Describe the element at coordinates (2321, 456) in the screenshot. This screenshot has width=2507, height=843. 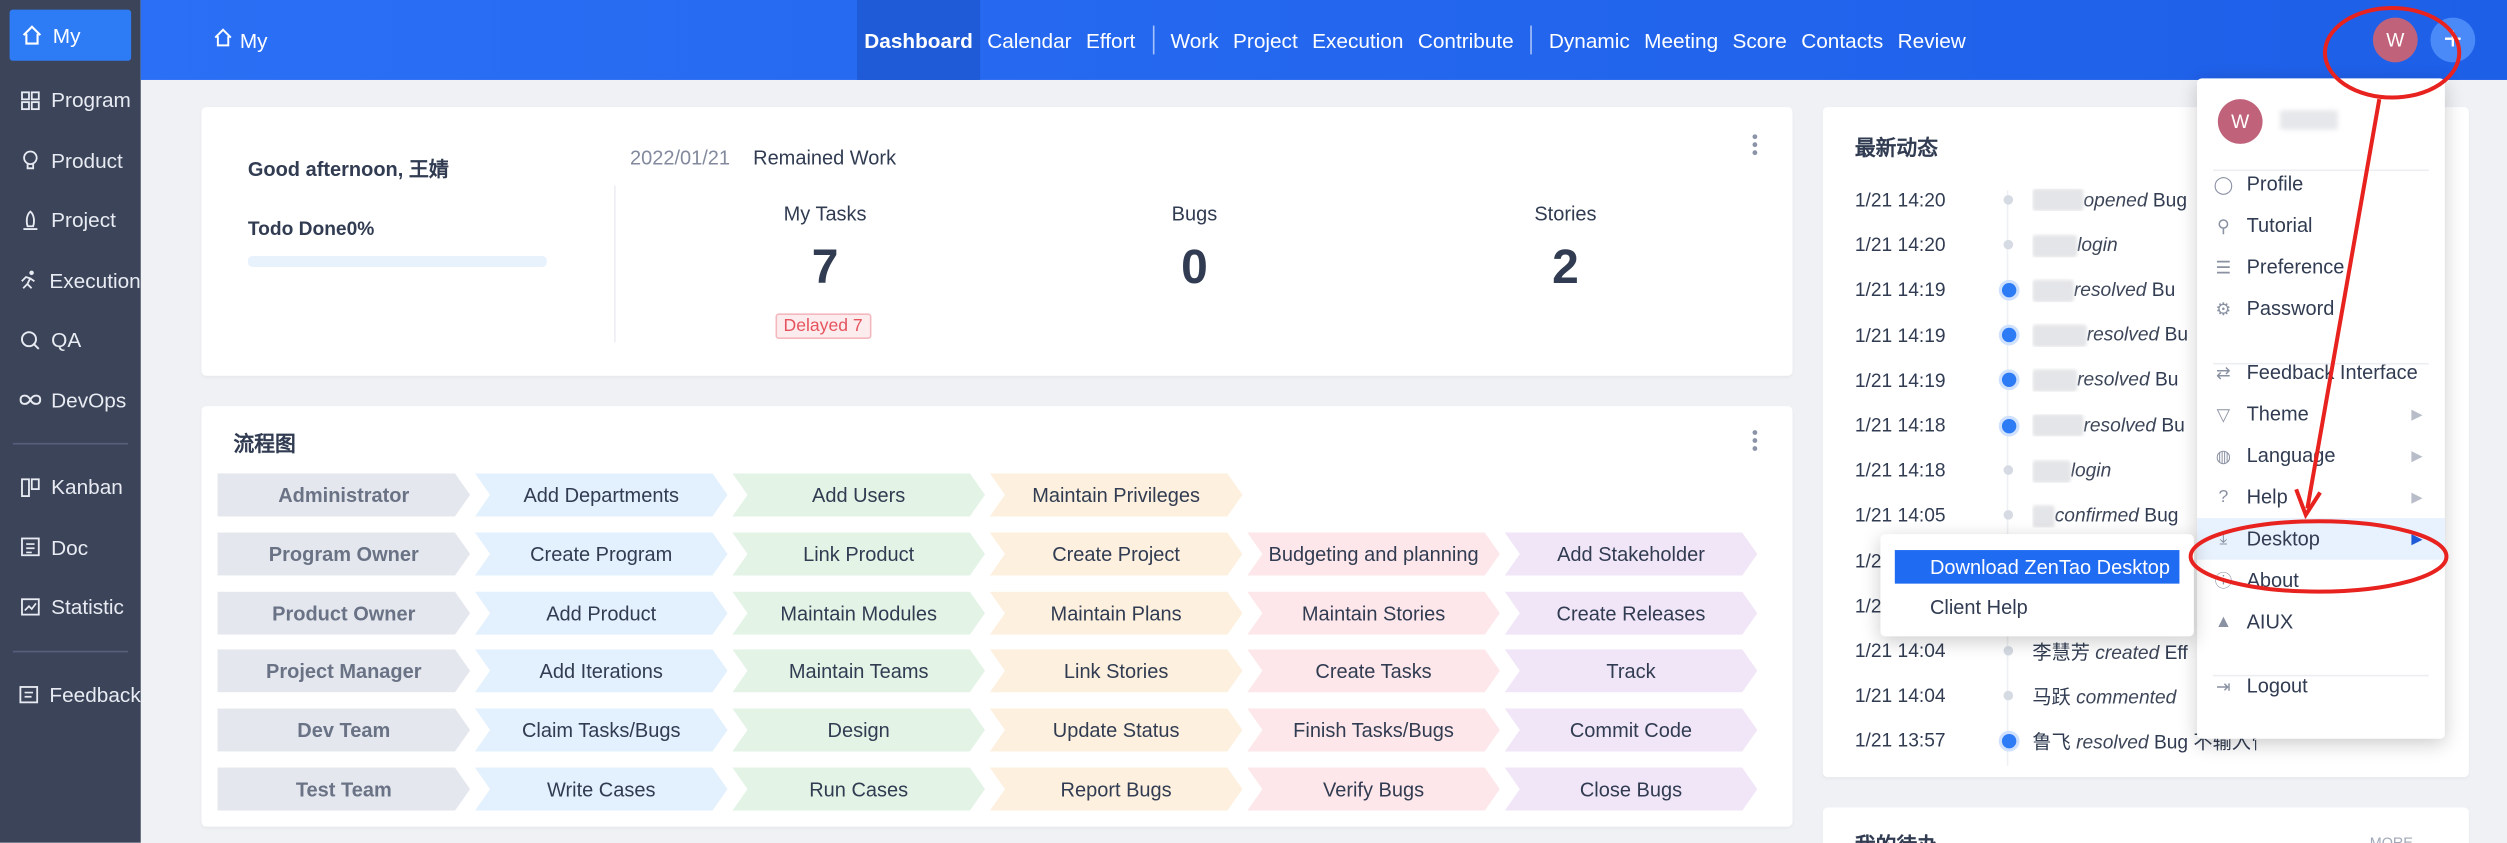
I see `menu-item-language: ◍ Language ▶` at that location.